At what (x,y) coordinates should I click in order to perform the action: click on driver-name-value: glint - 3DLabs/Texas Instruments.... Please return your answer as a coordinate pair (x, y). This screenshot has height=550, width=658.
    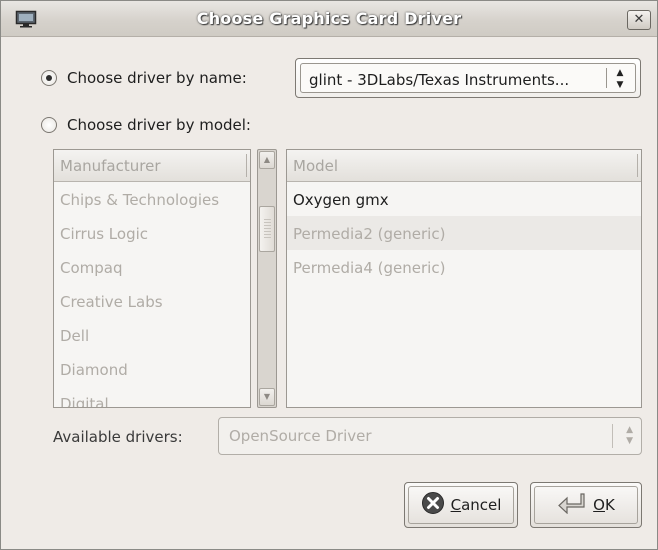
    Looking at the image, I should click on (439, 80).